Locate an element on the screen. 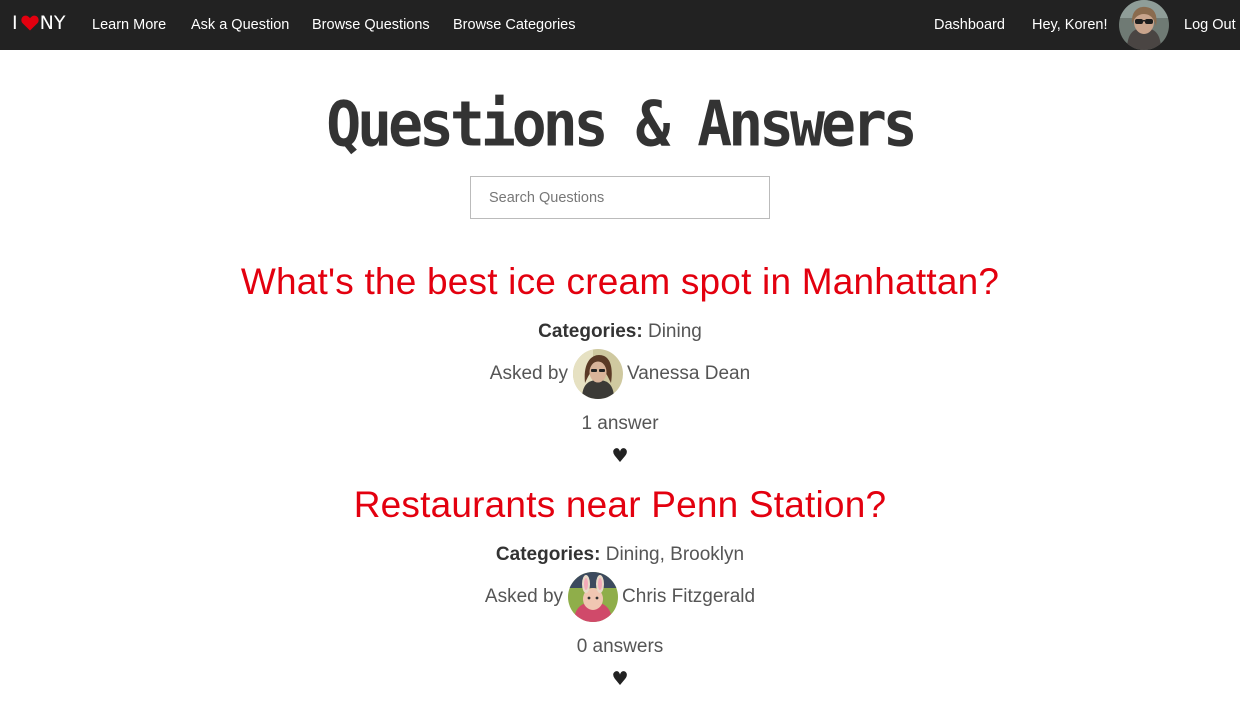  site-logo: I NY is located at coordinates (38, 23).